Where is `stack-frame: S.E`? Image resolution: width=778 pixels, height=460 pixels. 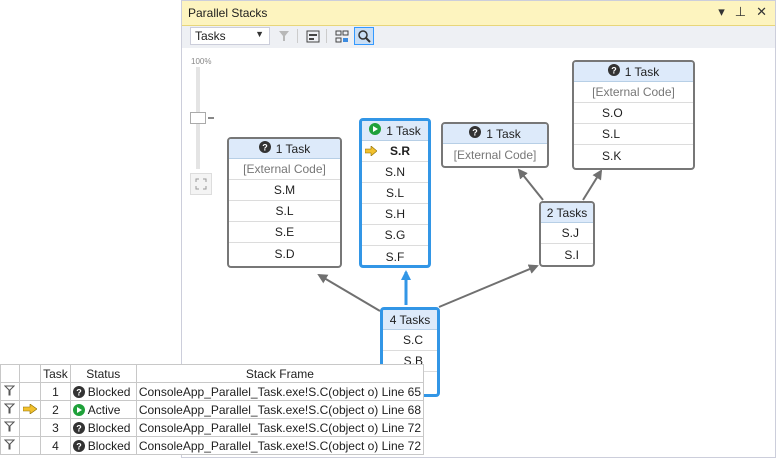
stack-frame: S.E is located at coordinates (284, 232).